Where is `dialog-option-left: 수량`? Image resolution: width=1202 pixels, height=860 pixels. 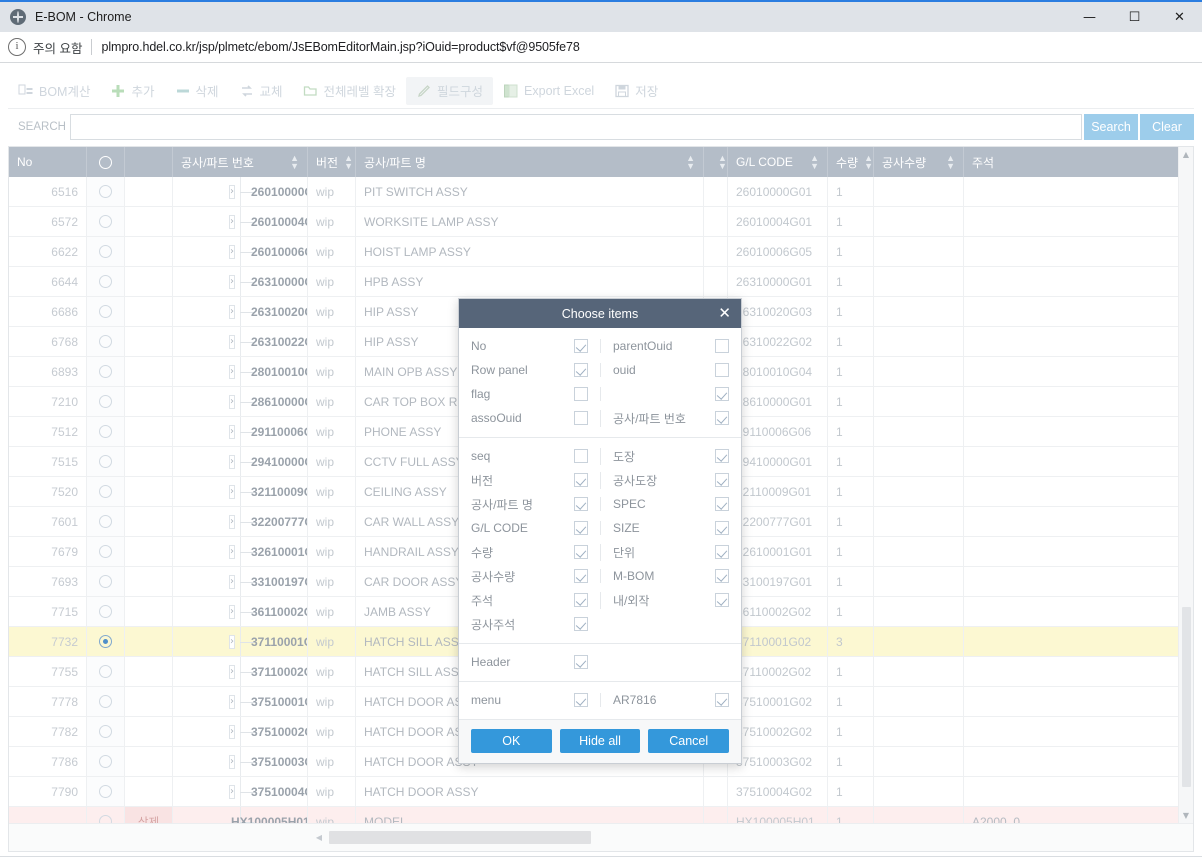 dialog-option-left: 수량 is located at coordinates (529, 552).